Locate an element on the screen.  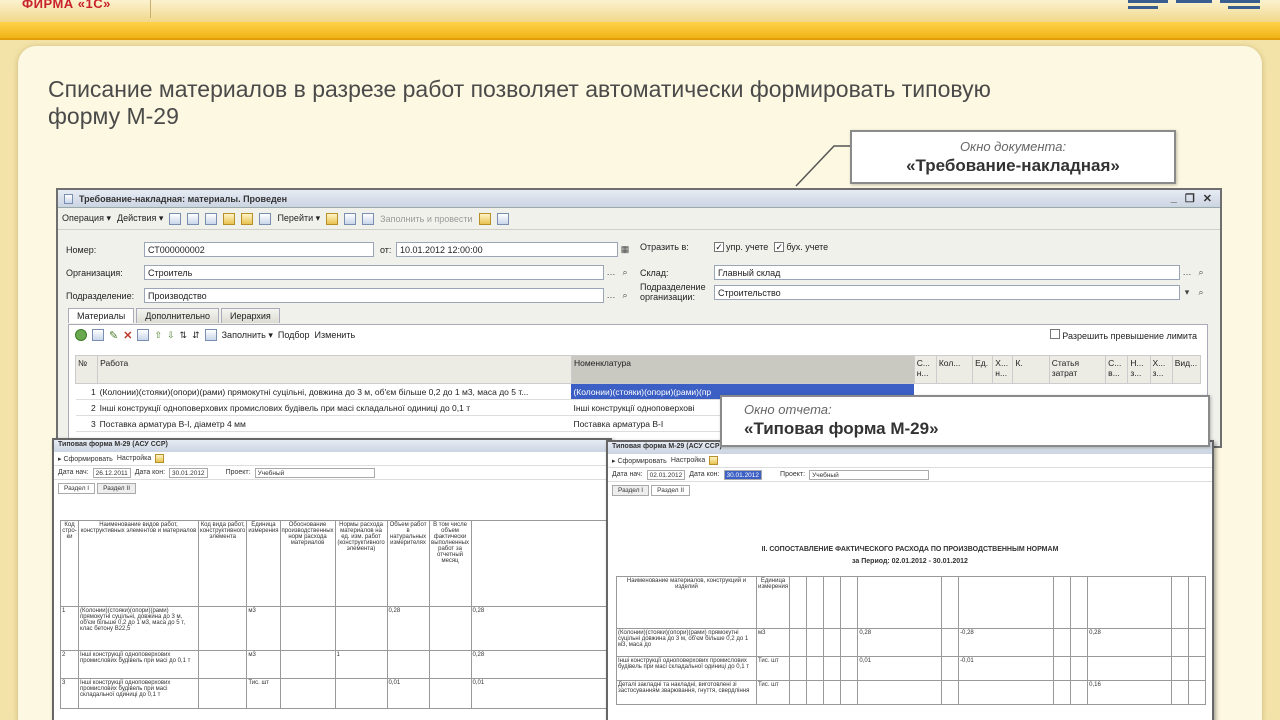
callout-report-title: «Типовая форма М-29» is located at coordinates (841, 428).